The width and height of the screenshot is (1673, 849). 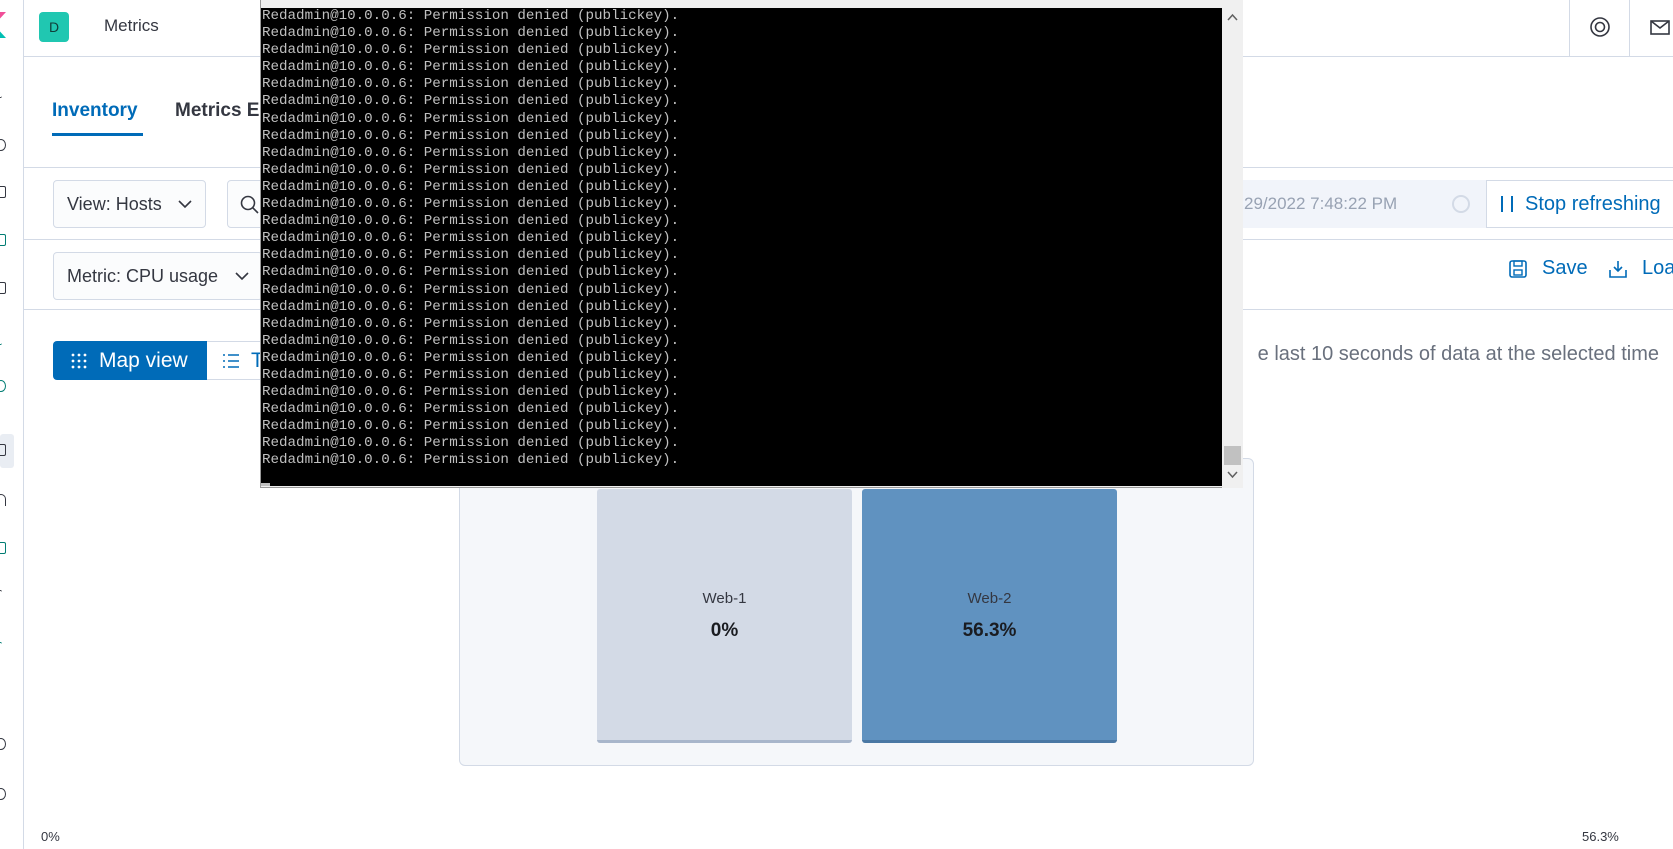 What do you see at coordinates (989, 630) in the screenshot?
I see `node-value: 56.3%` at bounding box center [989, 630].